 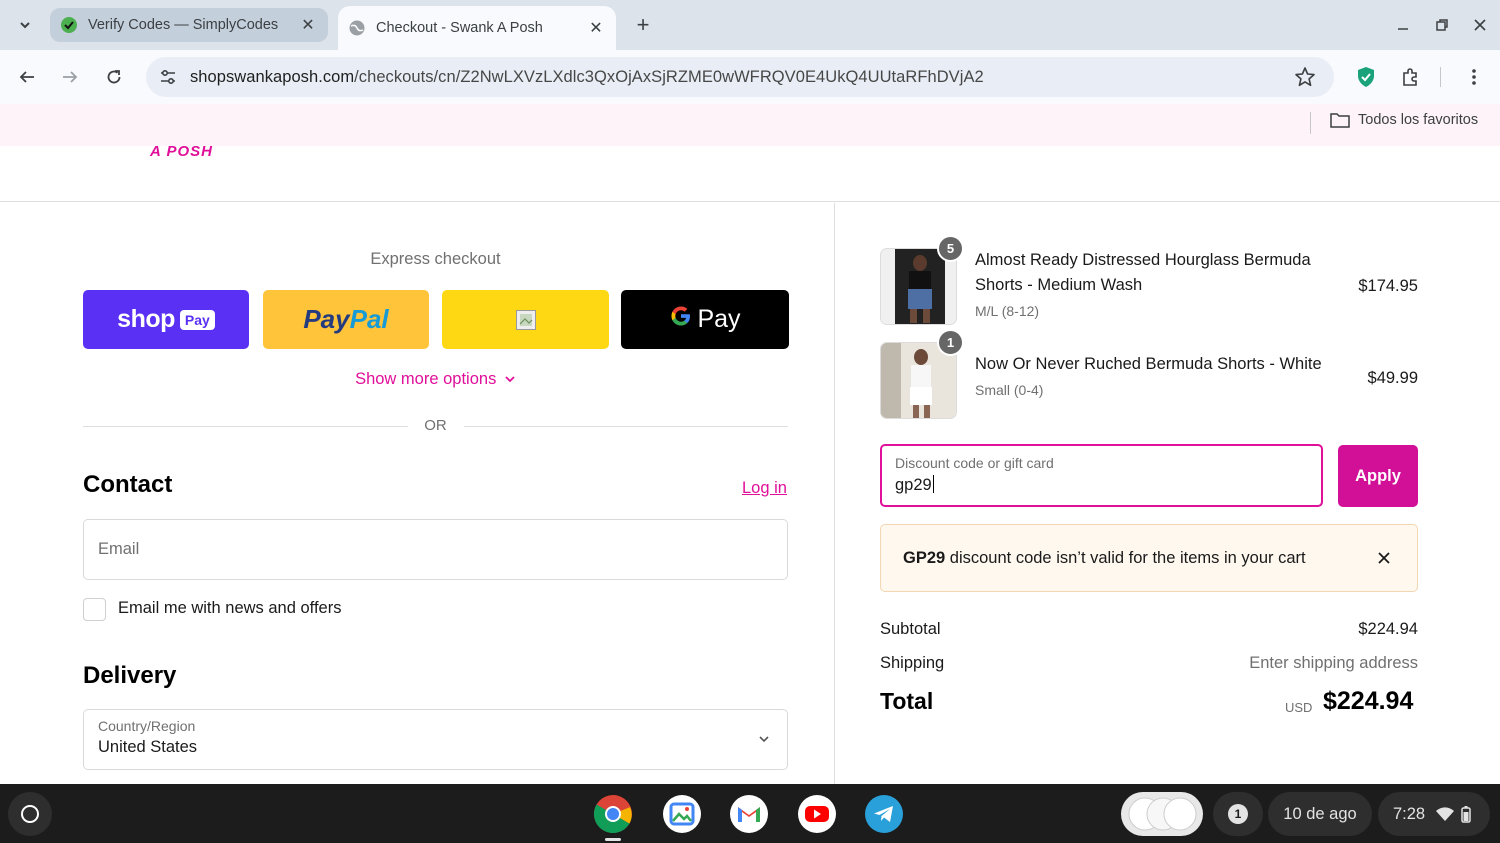 What do you see at coordinates (1445, 814) in the screenshot?
I see `wifi-icon` at bounding box center [1445, 814].